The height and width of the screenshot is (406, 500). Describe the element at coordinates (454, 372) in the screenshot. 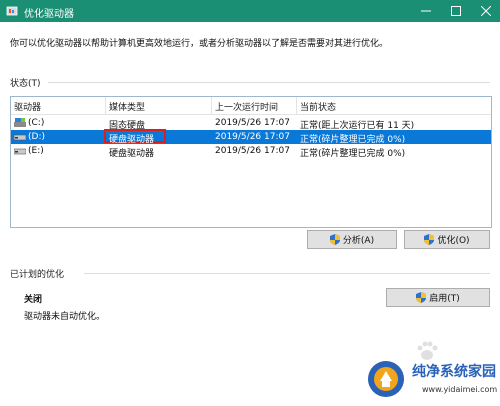

I see `watermark-name: 纯净系统家园` at that location.